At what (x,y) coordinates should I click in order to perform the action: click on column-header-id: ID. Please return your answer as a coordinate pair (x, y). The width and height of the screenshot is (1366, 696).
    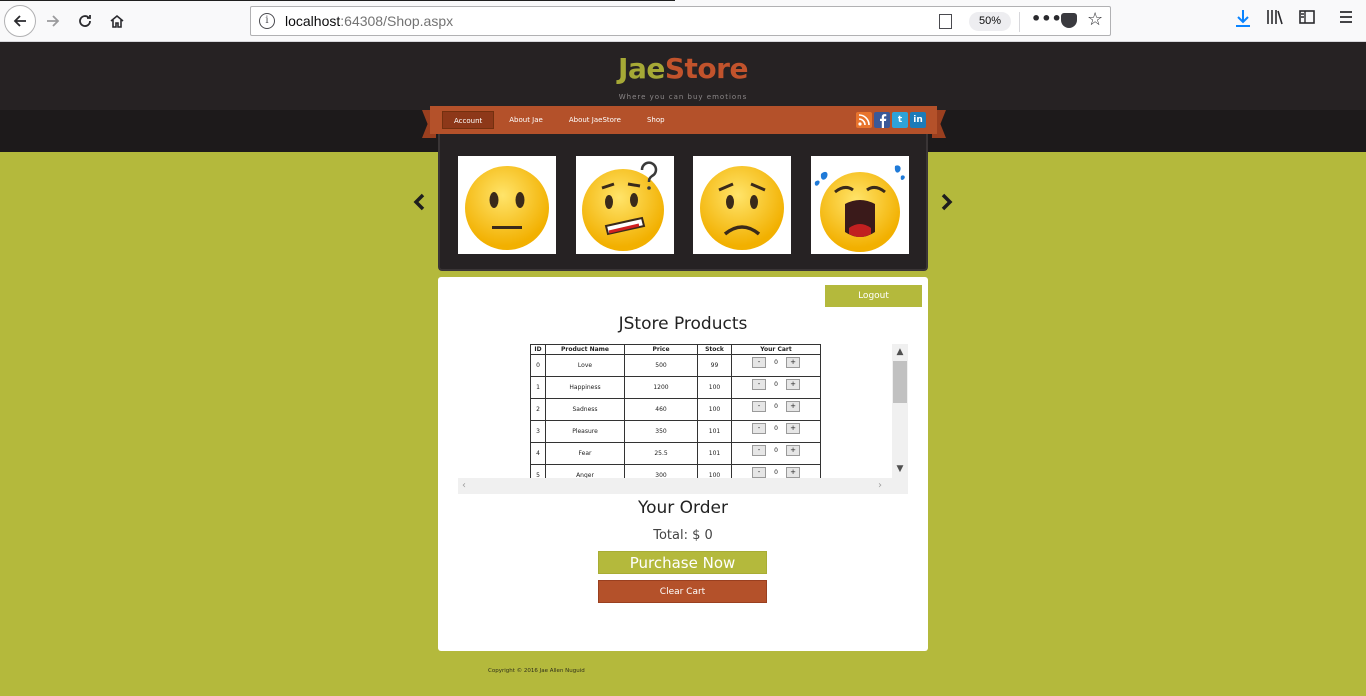
    Looking at the image, I should click on (538, 349).